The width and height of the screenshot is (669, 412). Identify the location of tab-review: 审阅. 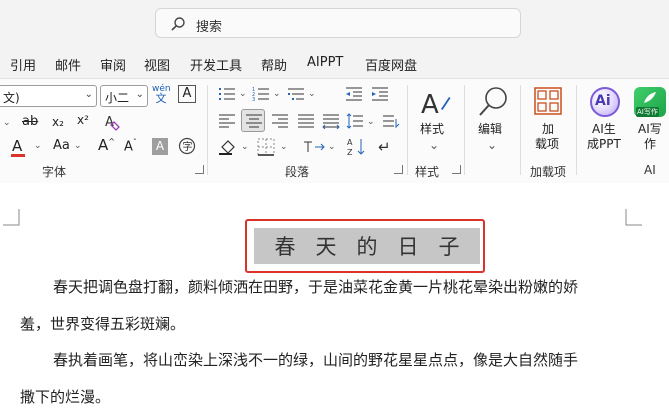
(113, 64).